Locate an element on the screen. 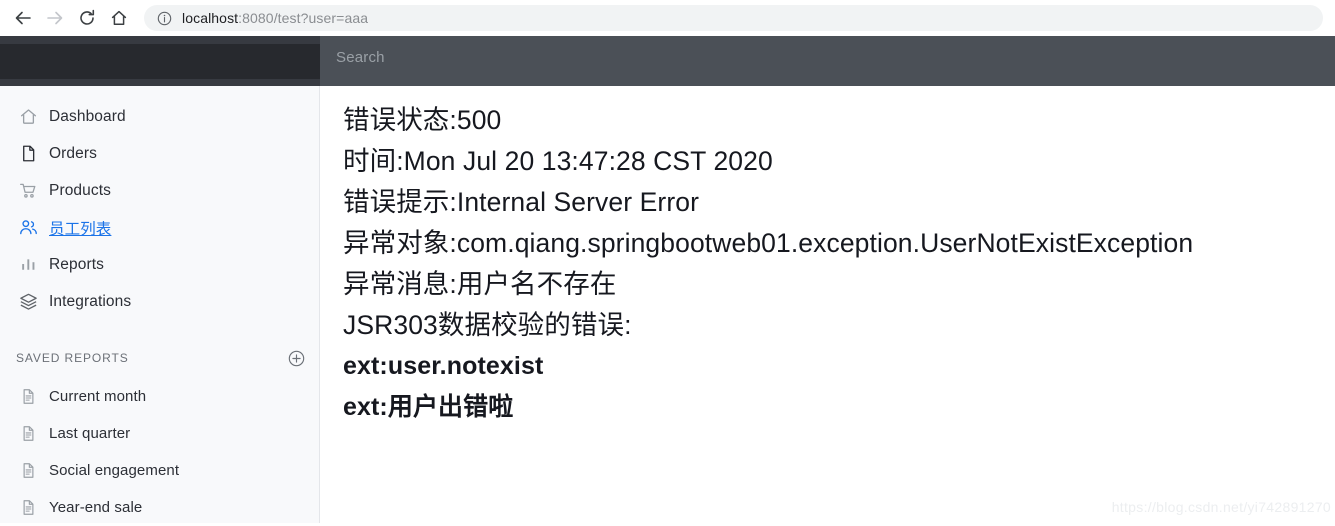  sidebar-item-label: Products is located at coordinates (80, 190).